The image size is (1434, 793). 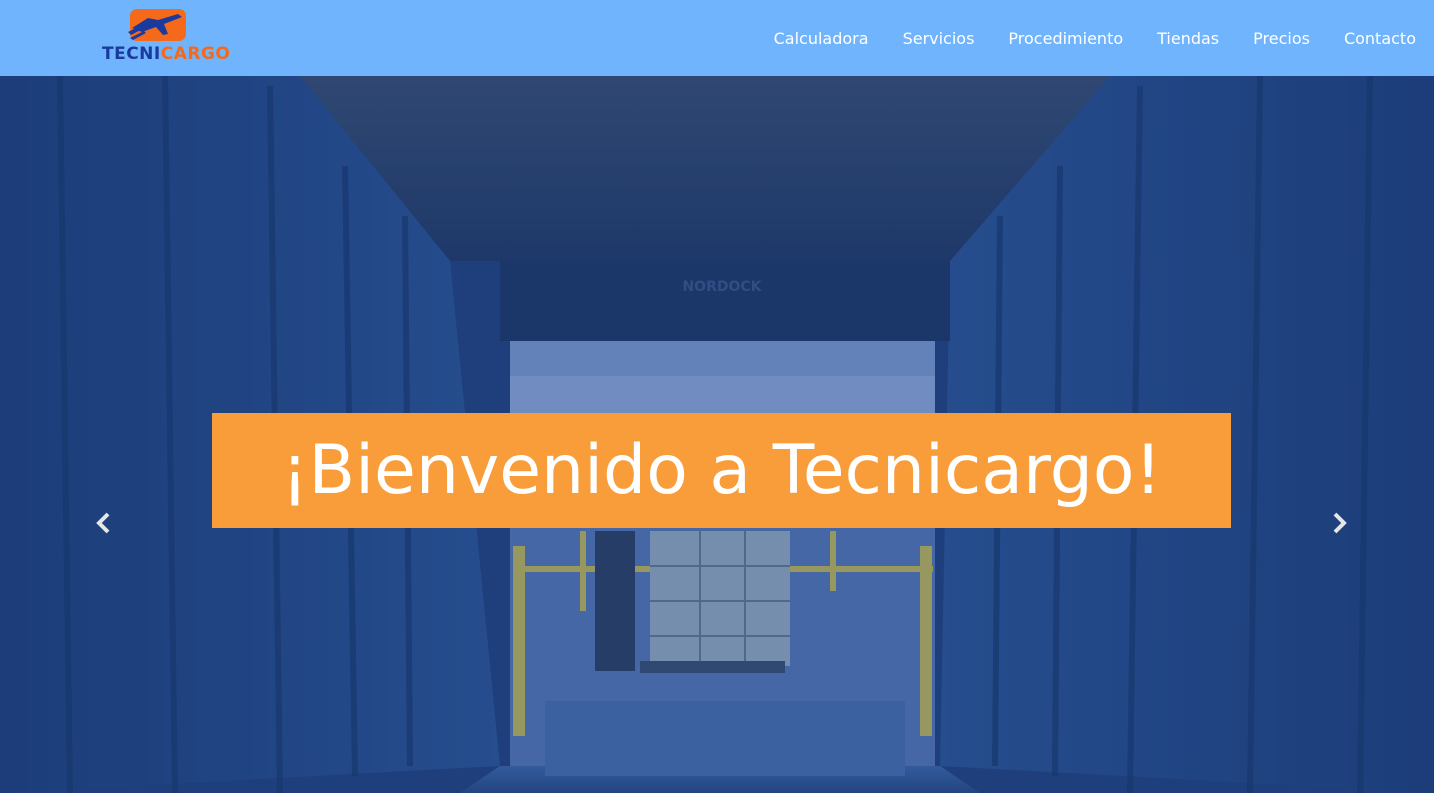 I want to click on hero-title: ¡Bienvenido a Tecnicargo!, so click(x=721, y=470).